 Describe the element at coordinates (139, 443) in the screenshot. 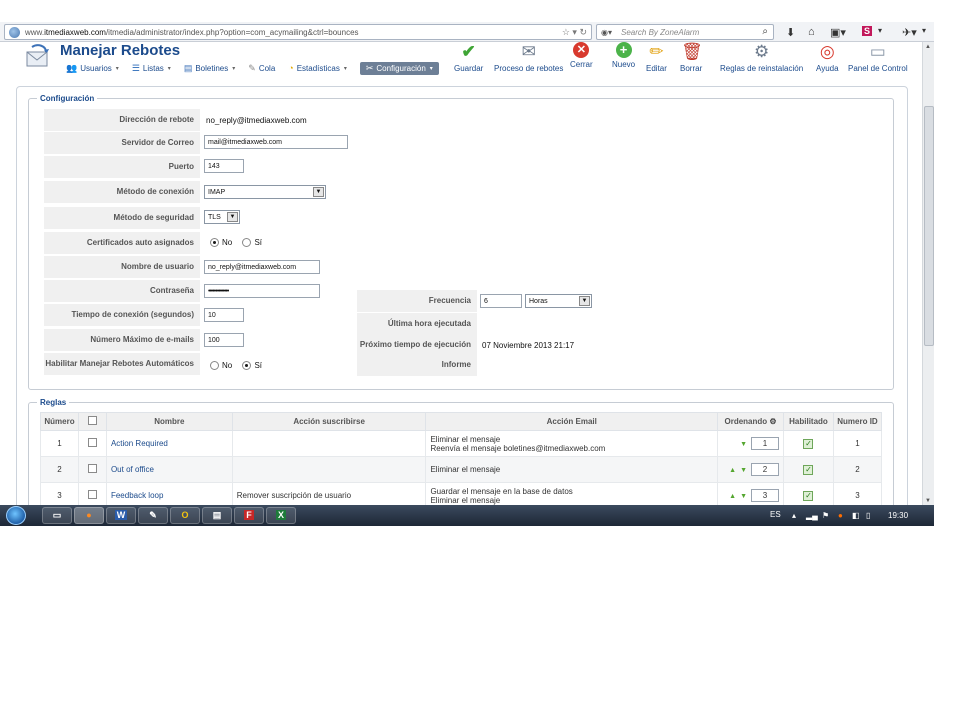

I see `rule-name-link: Action Required` at that location.